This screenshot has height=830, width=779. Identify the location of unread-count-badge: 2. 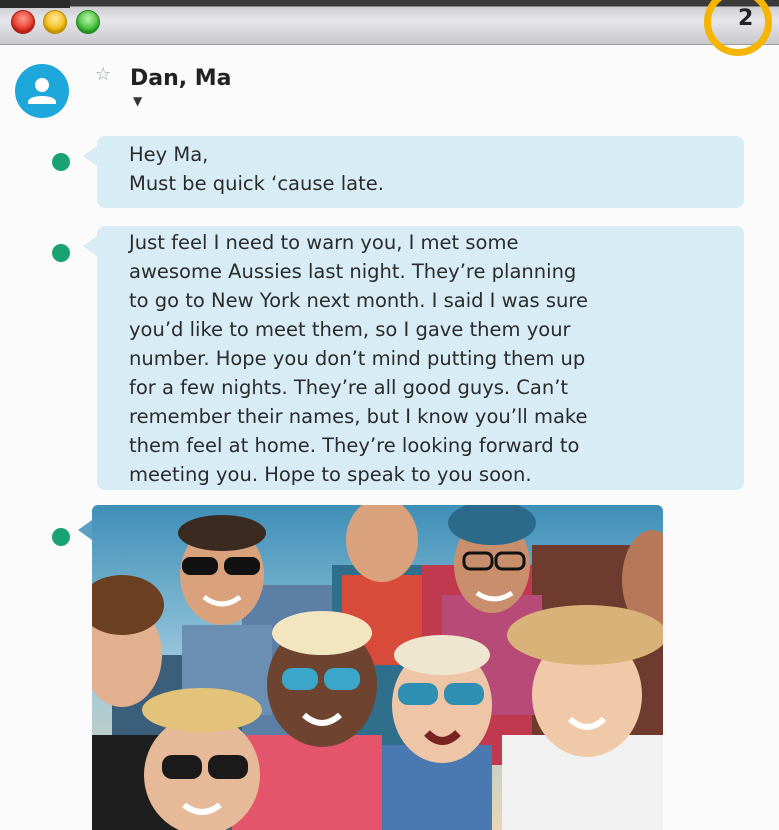
(746, 18).